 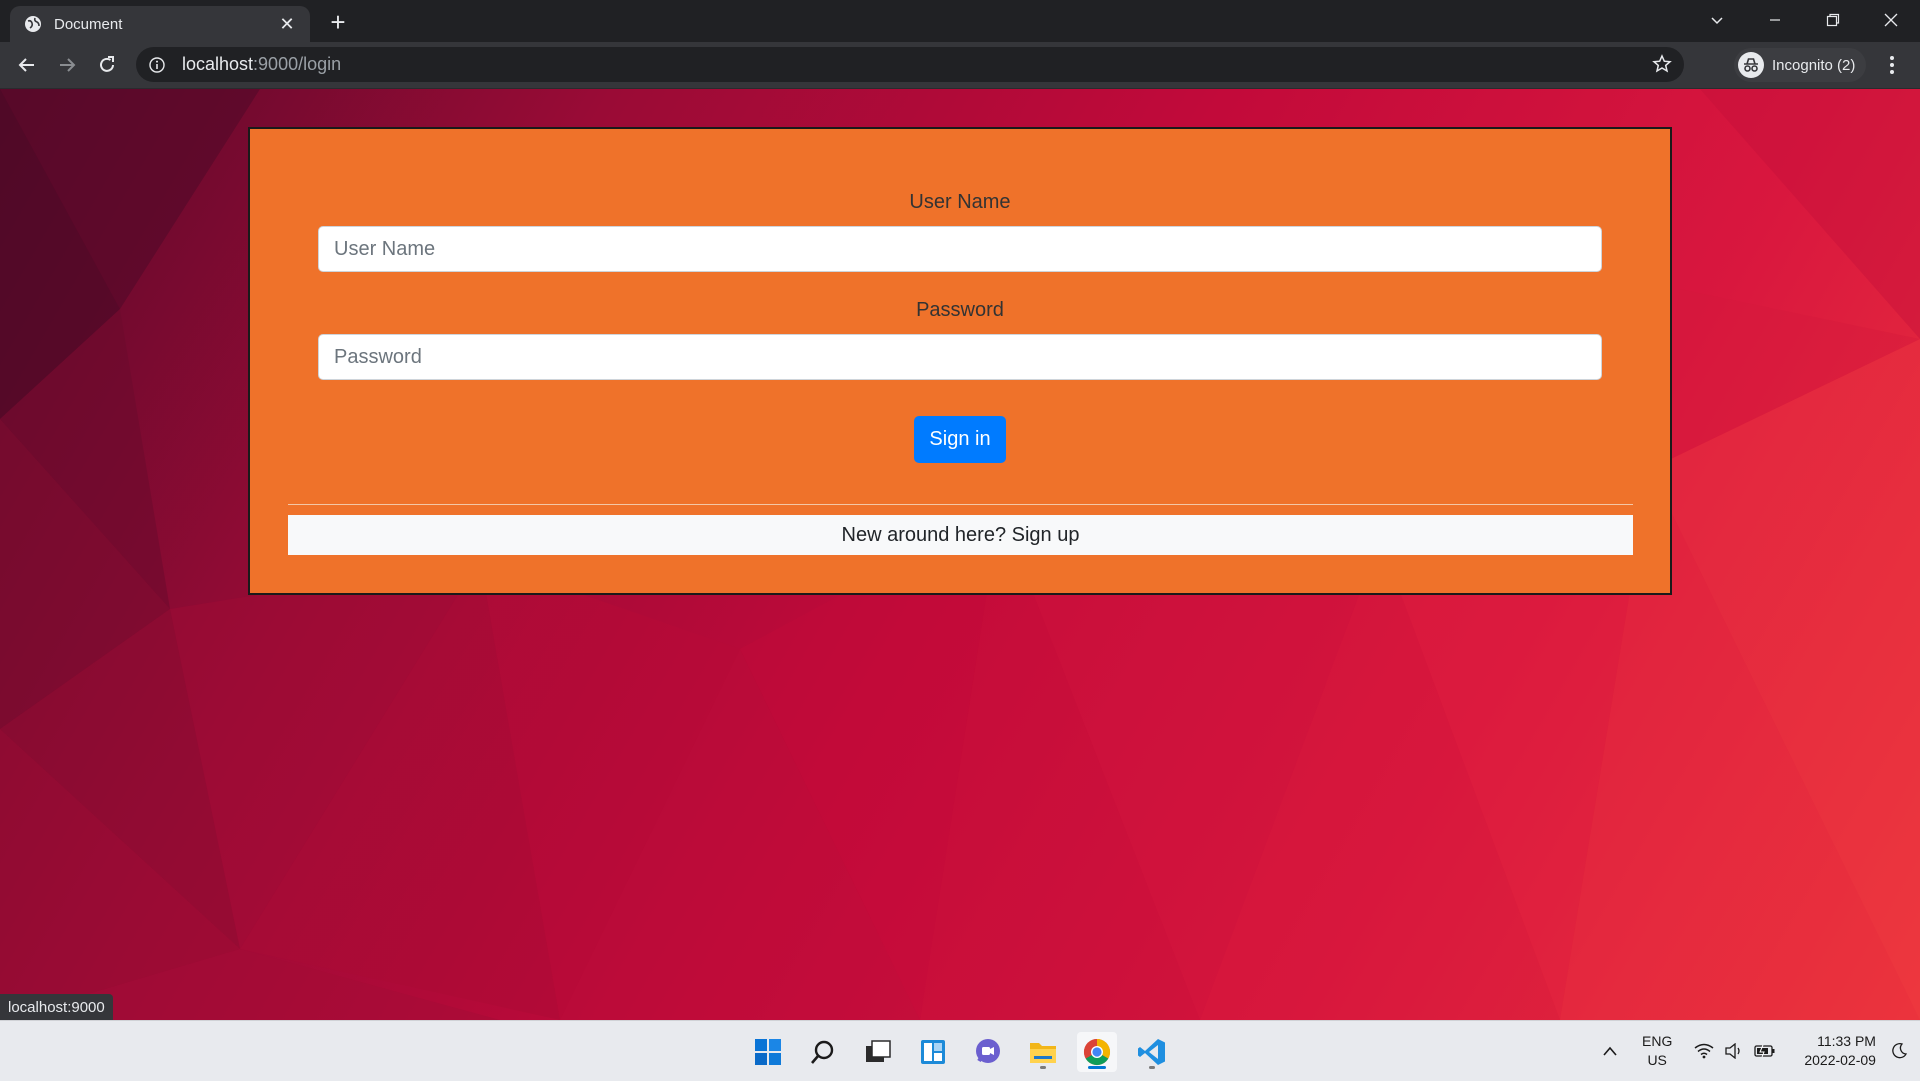 I want to click on site-info-icon, so click(x=157, y=65).